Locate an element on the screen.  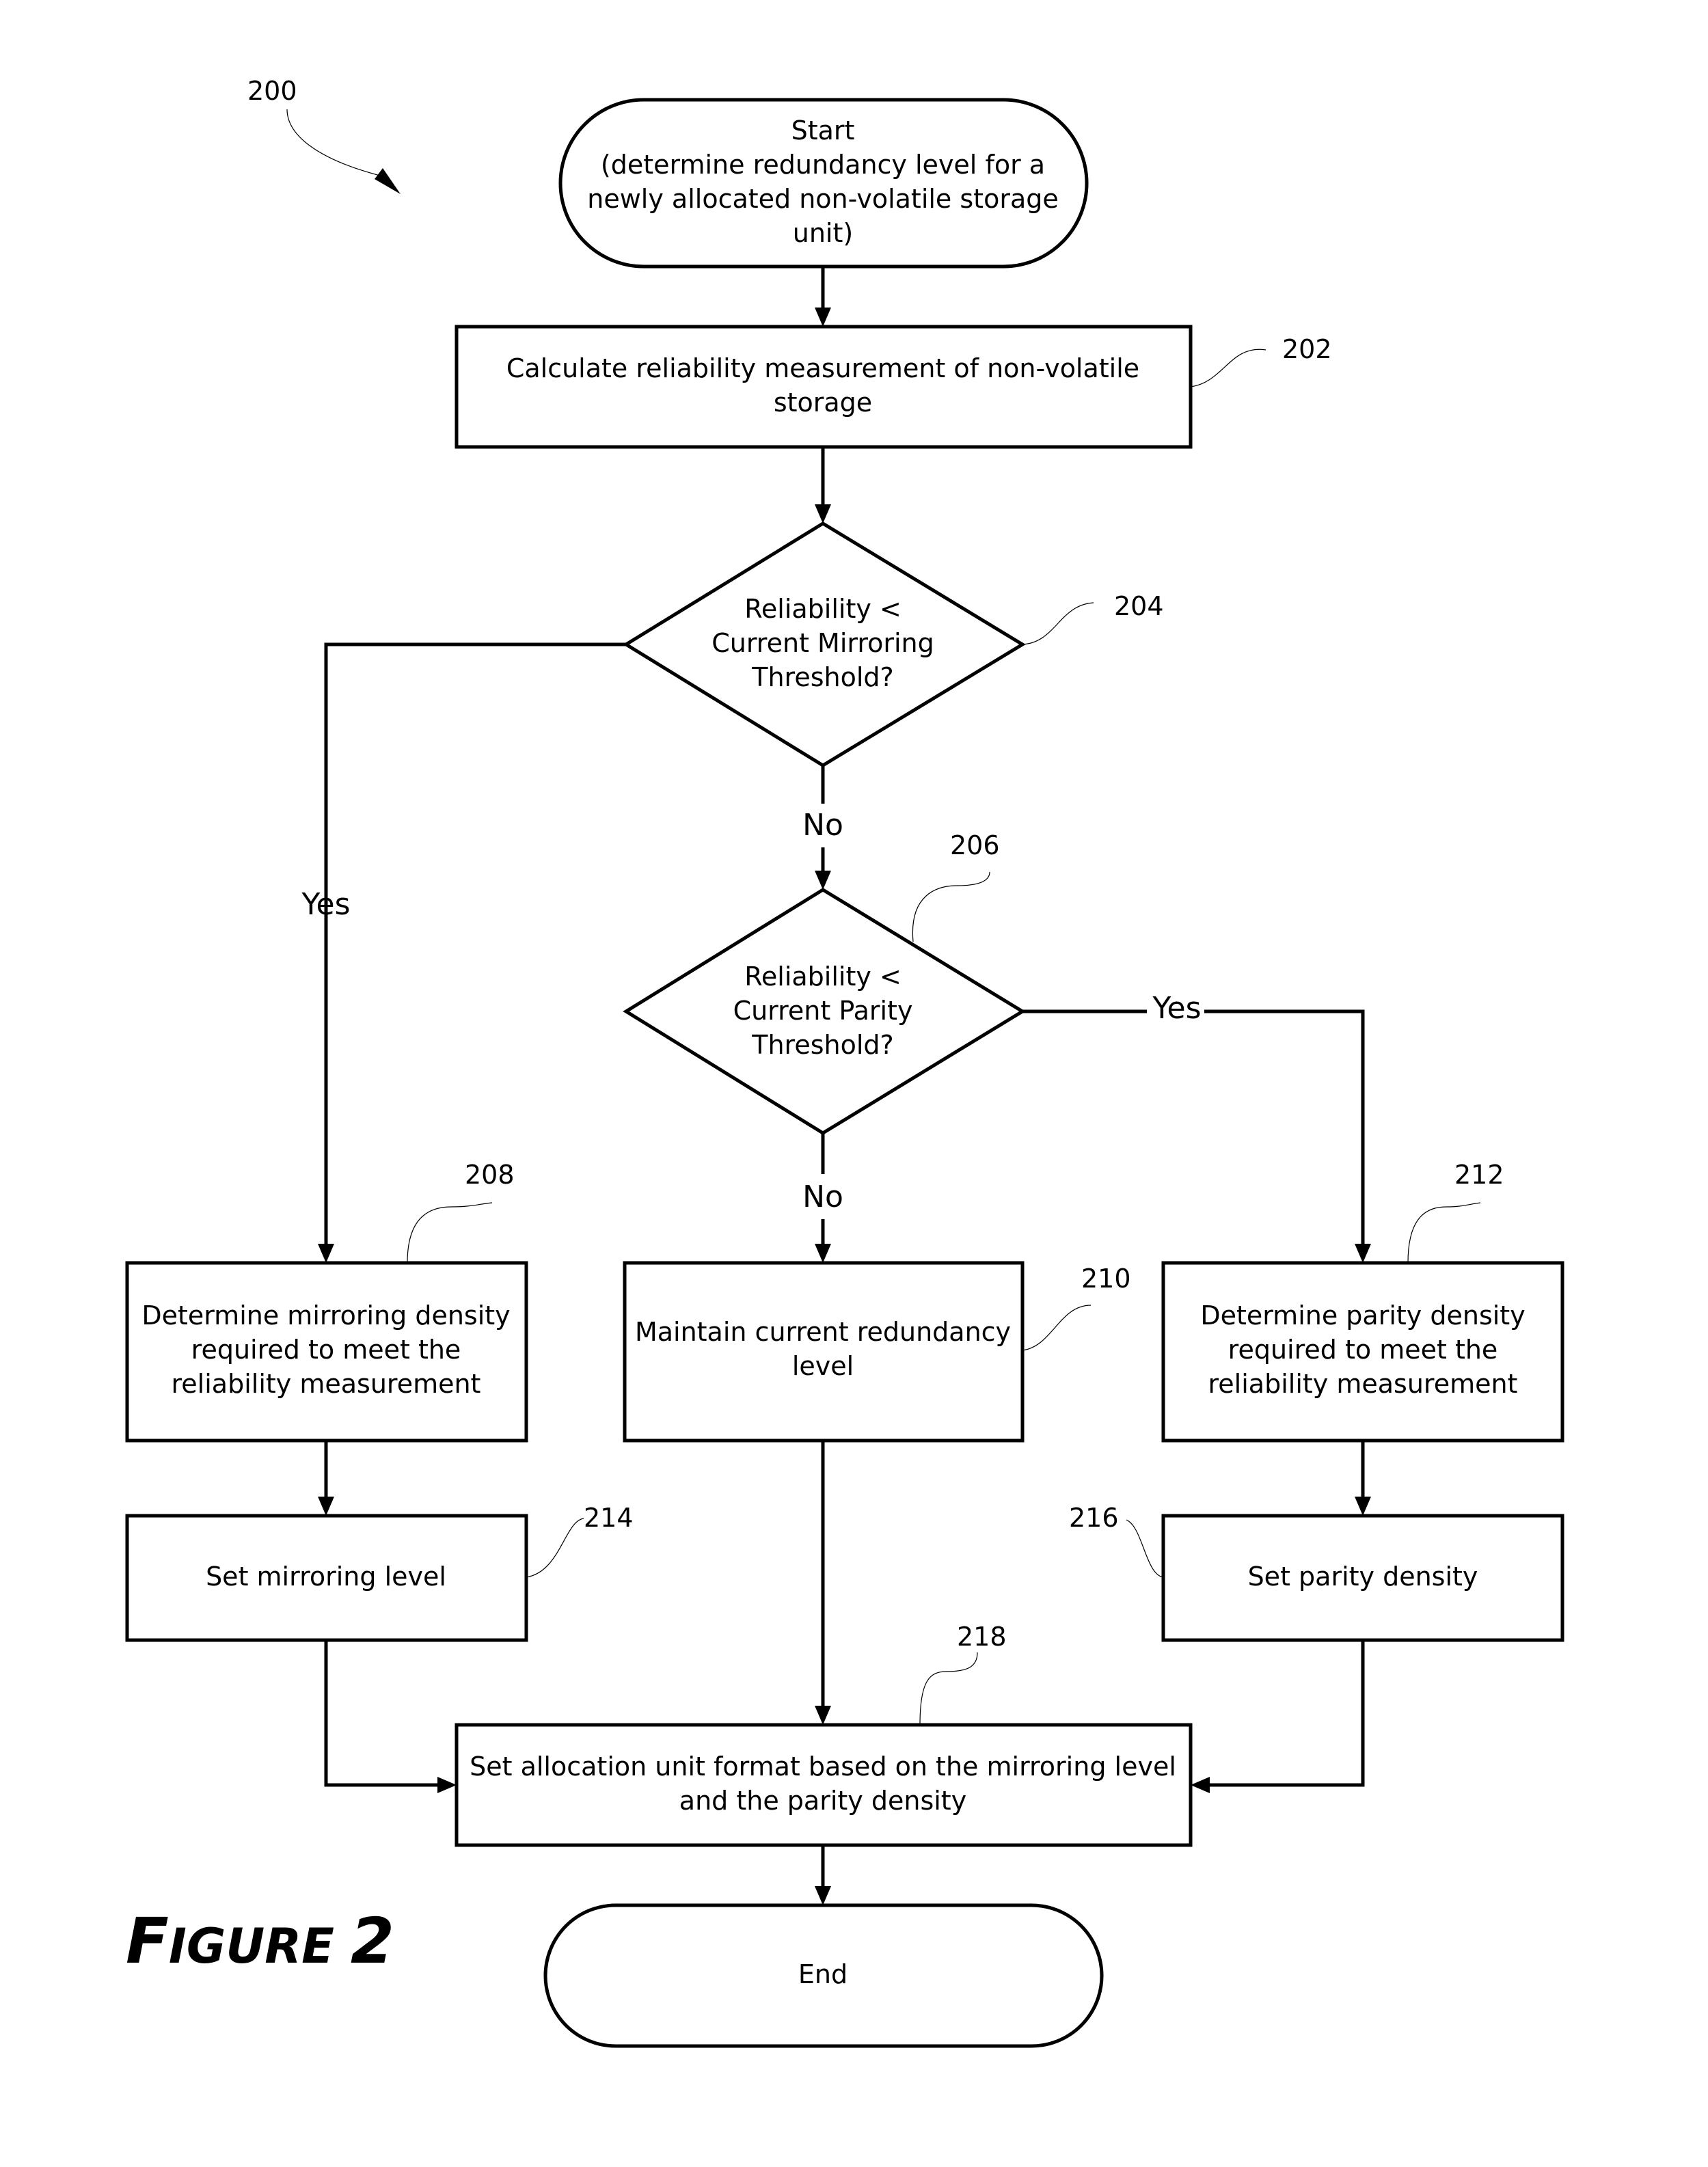
ref-number-206: 206 is located at coordinates (975, 845).